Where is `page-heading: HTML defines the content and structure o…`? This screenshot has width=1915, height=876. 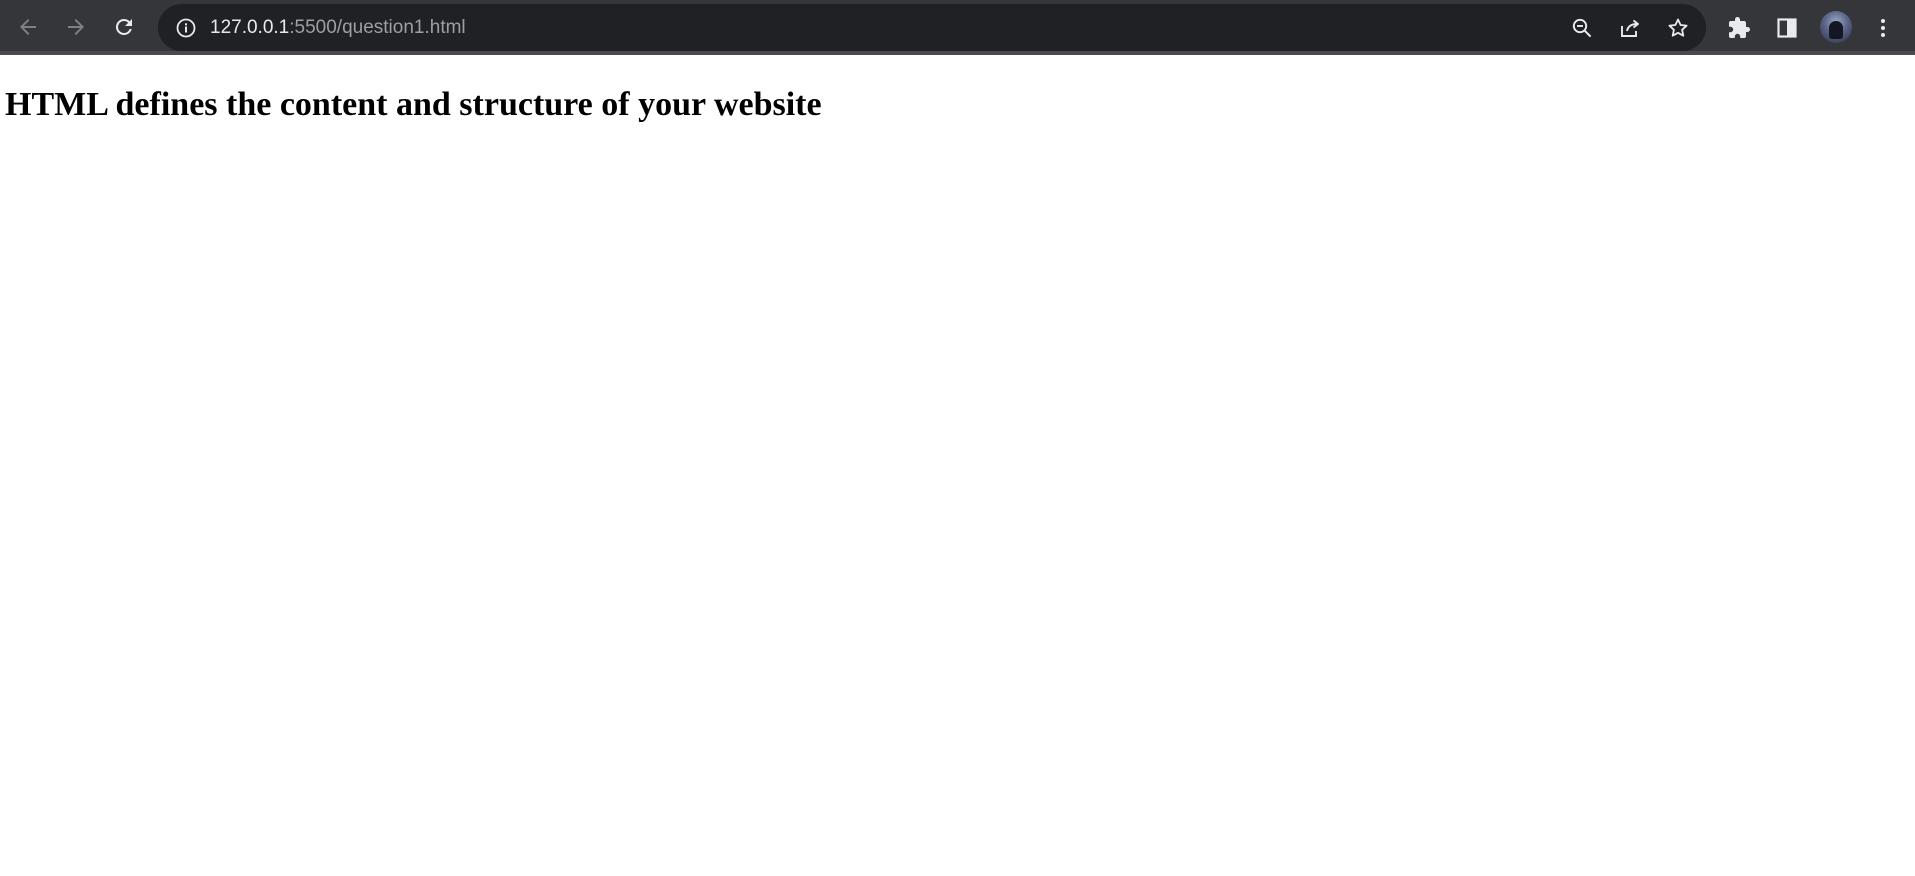
page-heading: HTML defines the content and structure o… is located at coordinates (413, 104).